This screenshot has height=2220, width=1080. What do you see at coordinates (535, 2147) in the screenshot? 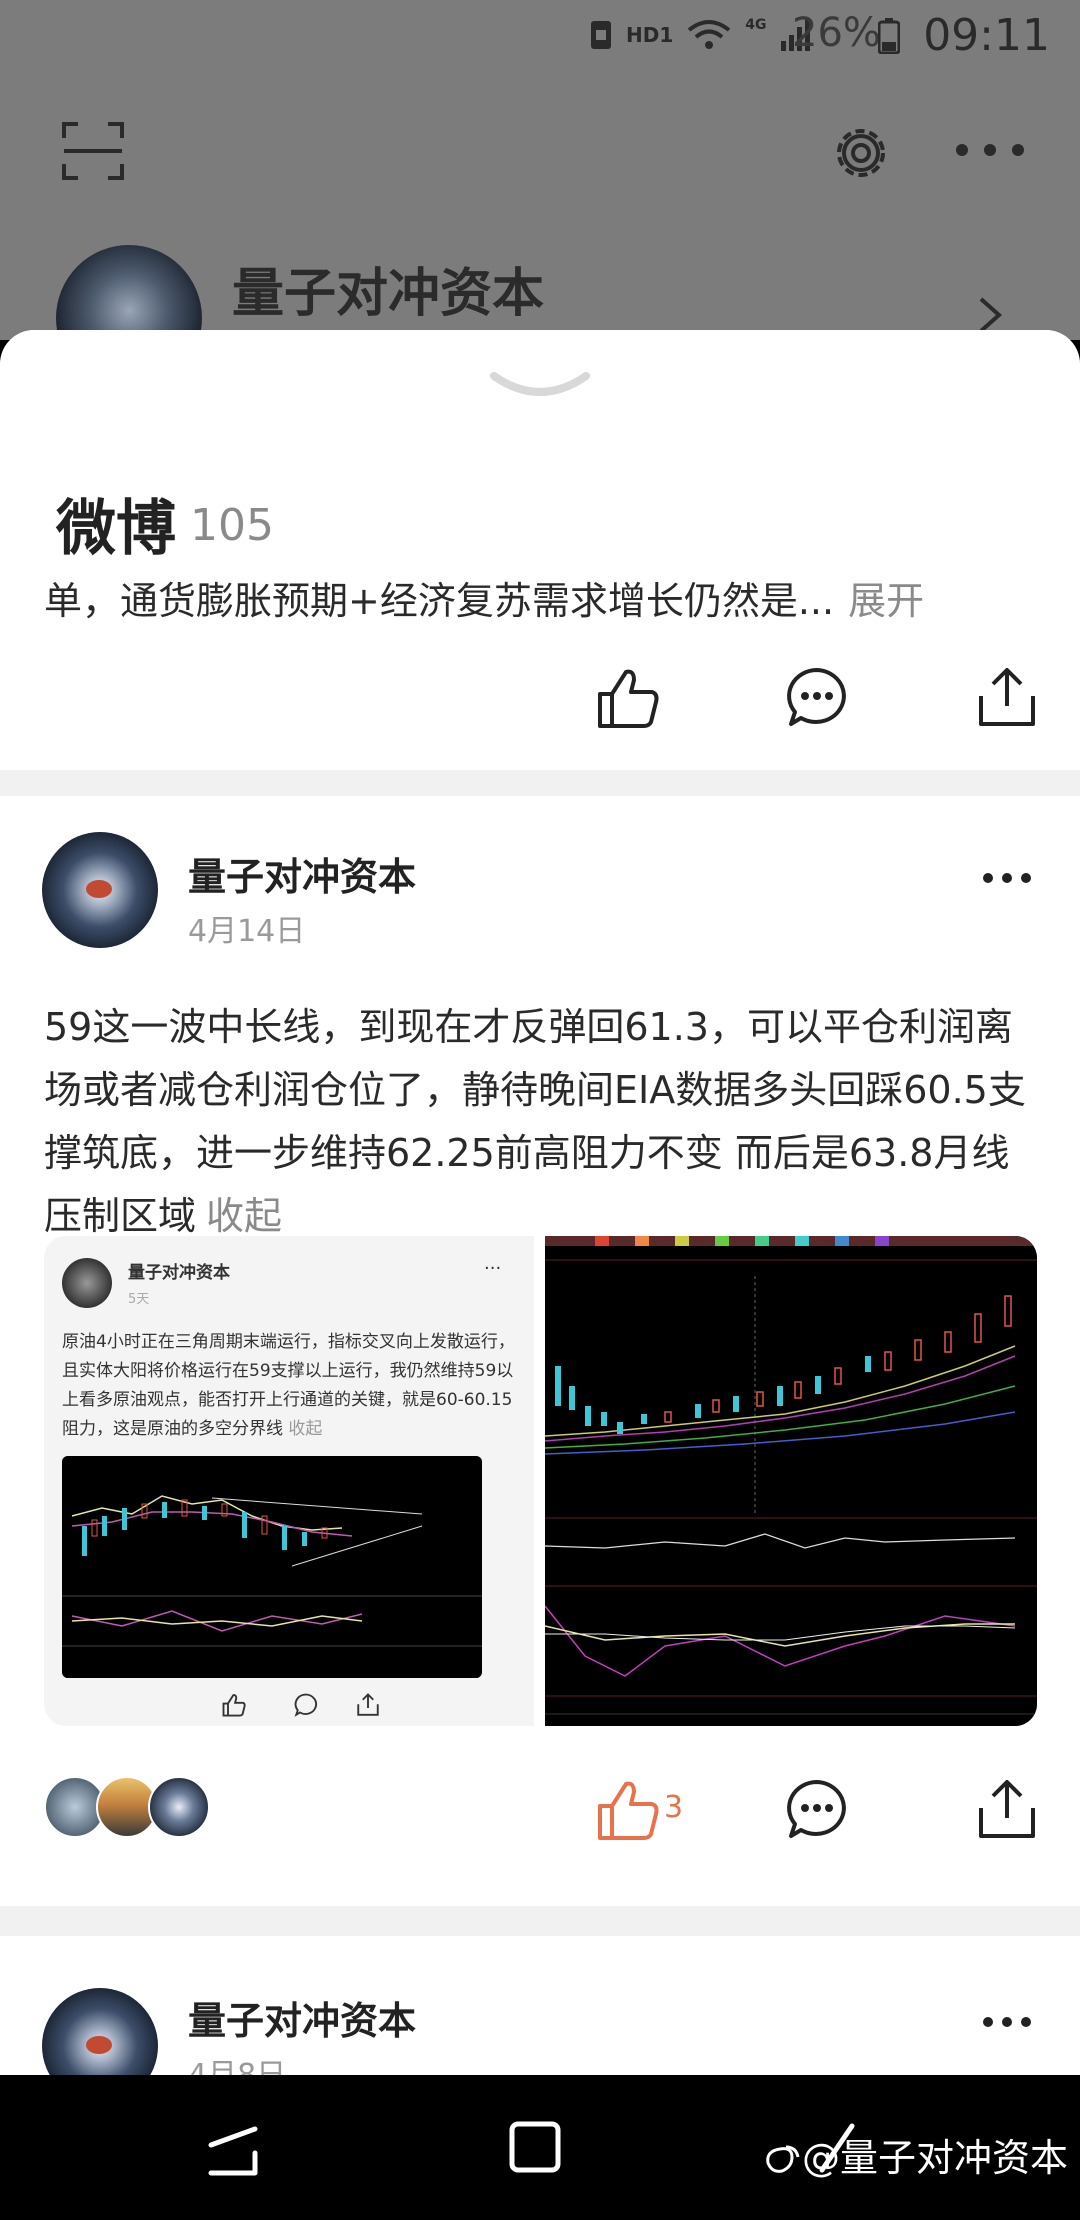
I see `home-icon` at bounding box center [535, 2147].